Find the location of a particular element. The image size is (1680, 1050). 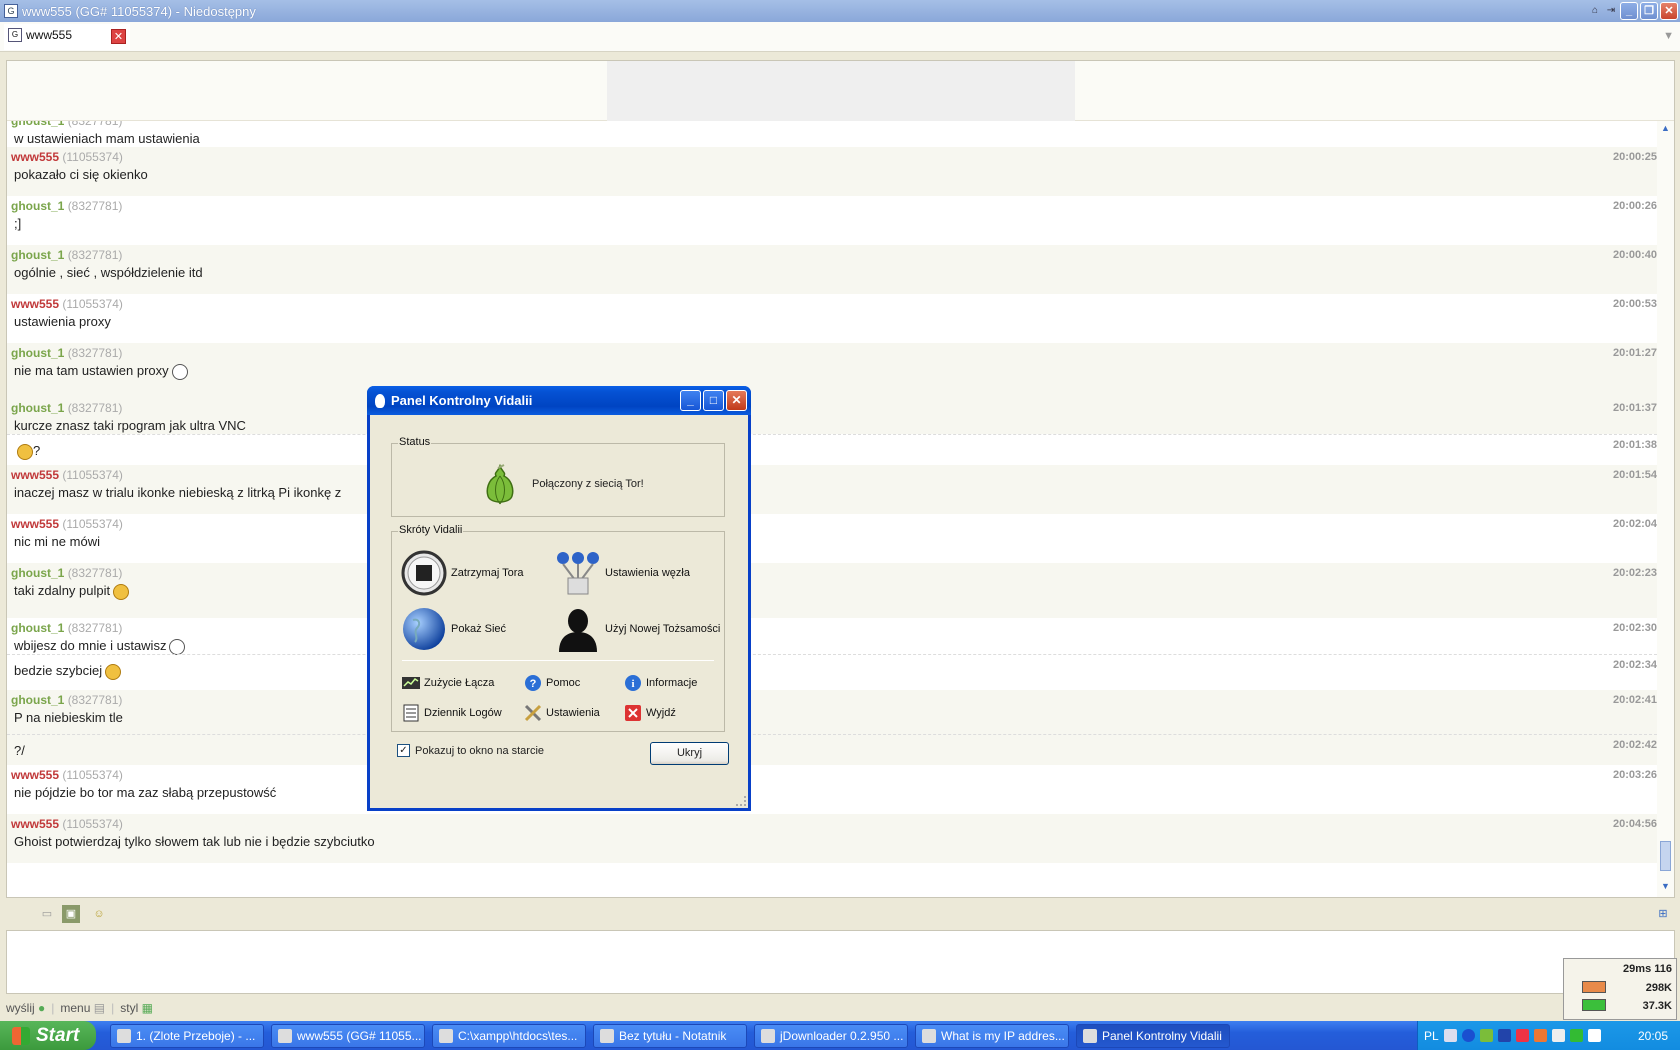

minimize-button: _ is located at coordinates (1629, 11).